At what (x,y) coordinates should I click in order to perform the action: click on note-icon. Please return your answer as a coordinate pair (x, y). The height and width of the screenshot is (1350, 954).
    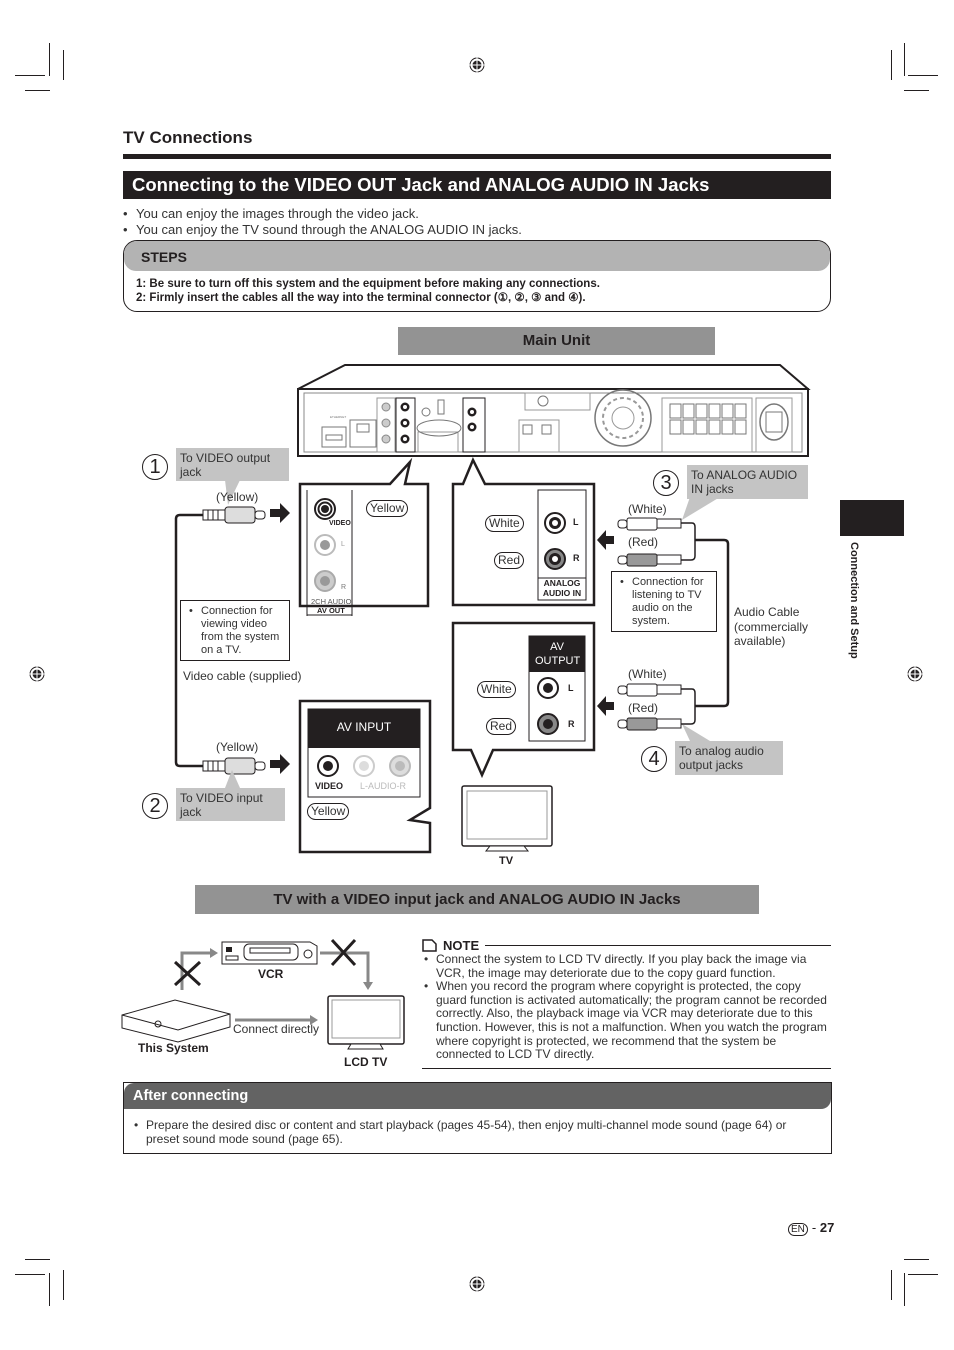
    Looking at the image, I should click on (429, 945).